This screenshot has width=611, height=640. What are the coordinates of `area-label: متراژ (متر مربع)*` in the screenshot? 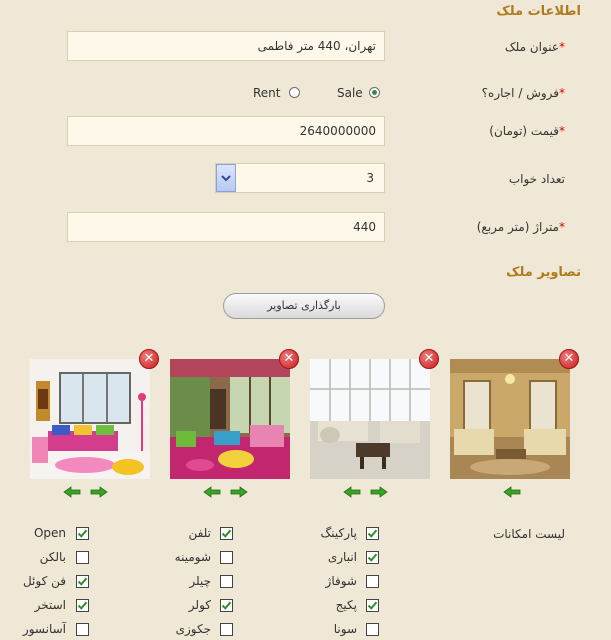 It's located at (521, 227).